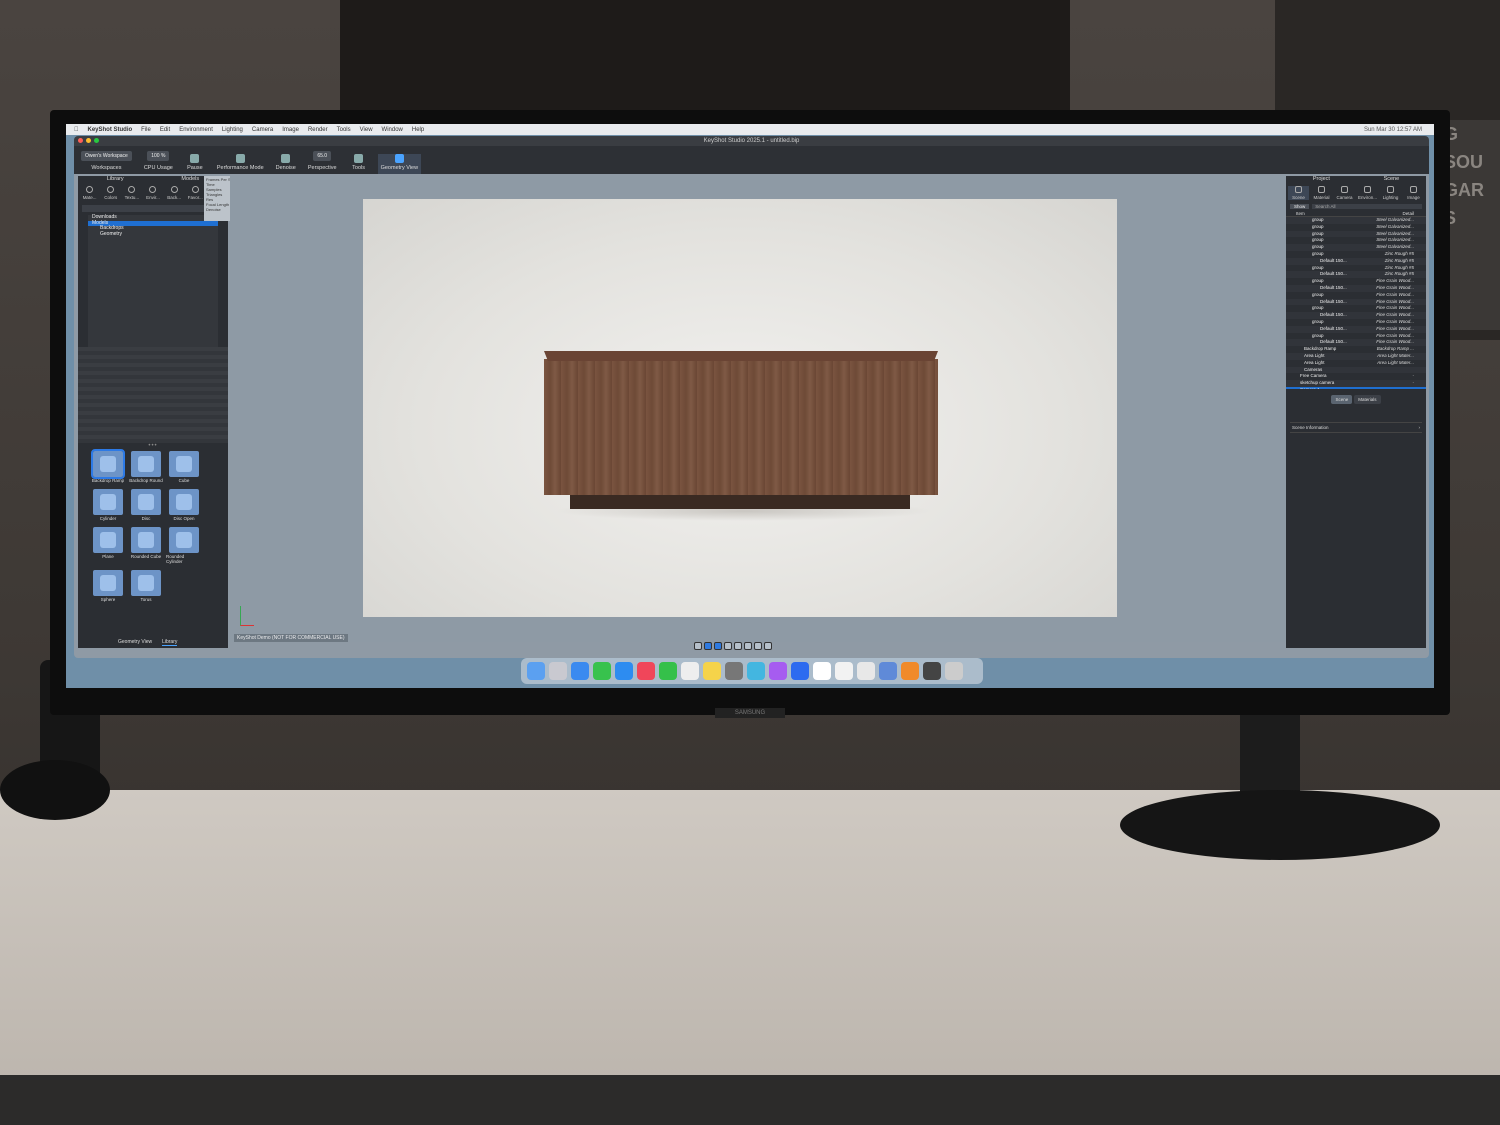 This screenshot has height=1125, width=1500. I want to click on model-thumbnail: Disc, so click(146, 505).